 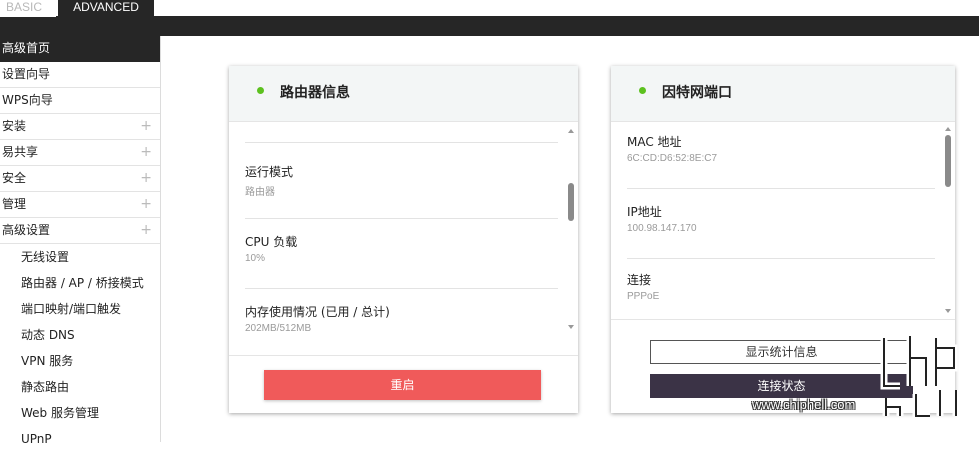 What do you see at coordinates (80, 101) in the screenshot?
I see `sidebar-item-wps-wizard: WPS向导` at bounding box center [80, 101].